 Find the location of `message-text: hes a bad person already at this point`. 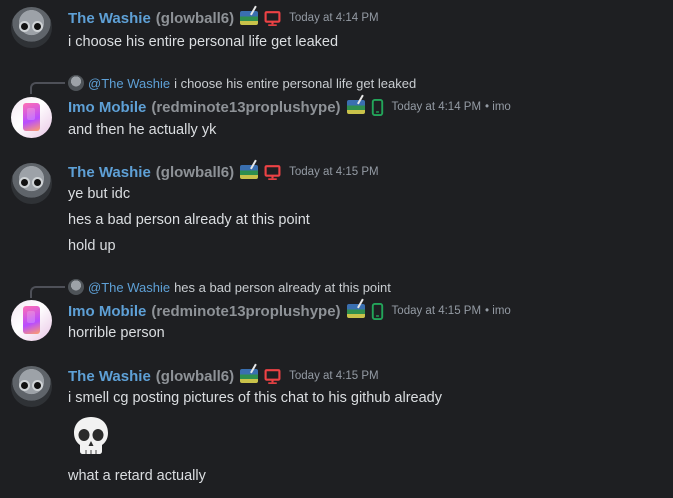

message-text: hes a bad person already at this point is located at coordinates (189, 220).